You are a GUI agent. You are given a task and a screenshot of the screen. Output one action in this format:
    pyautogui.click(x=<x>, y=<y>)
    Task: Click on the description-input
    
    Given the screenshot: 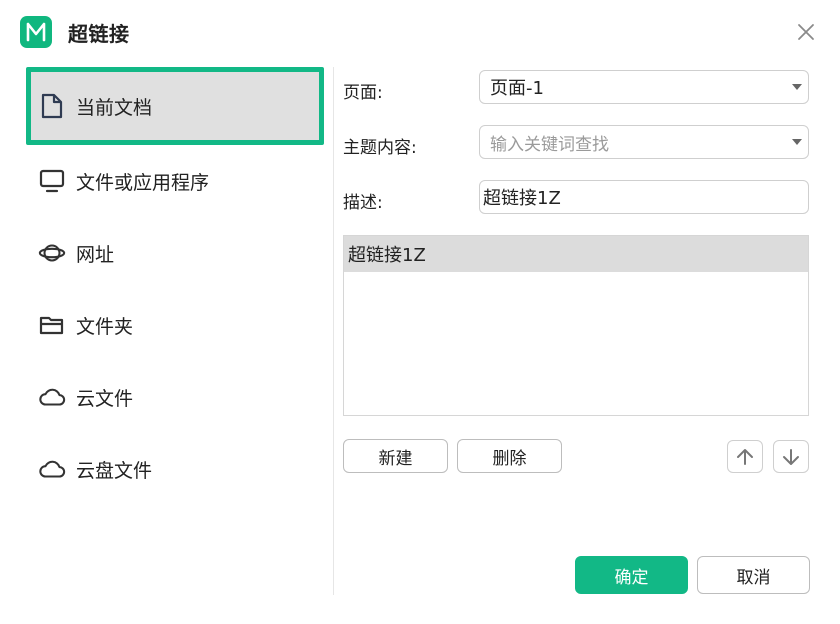 What is the action you would take?
    pyautogui.click(x=645, y=197)
    